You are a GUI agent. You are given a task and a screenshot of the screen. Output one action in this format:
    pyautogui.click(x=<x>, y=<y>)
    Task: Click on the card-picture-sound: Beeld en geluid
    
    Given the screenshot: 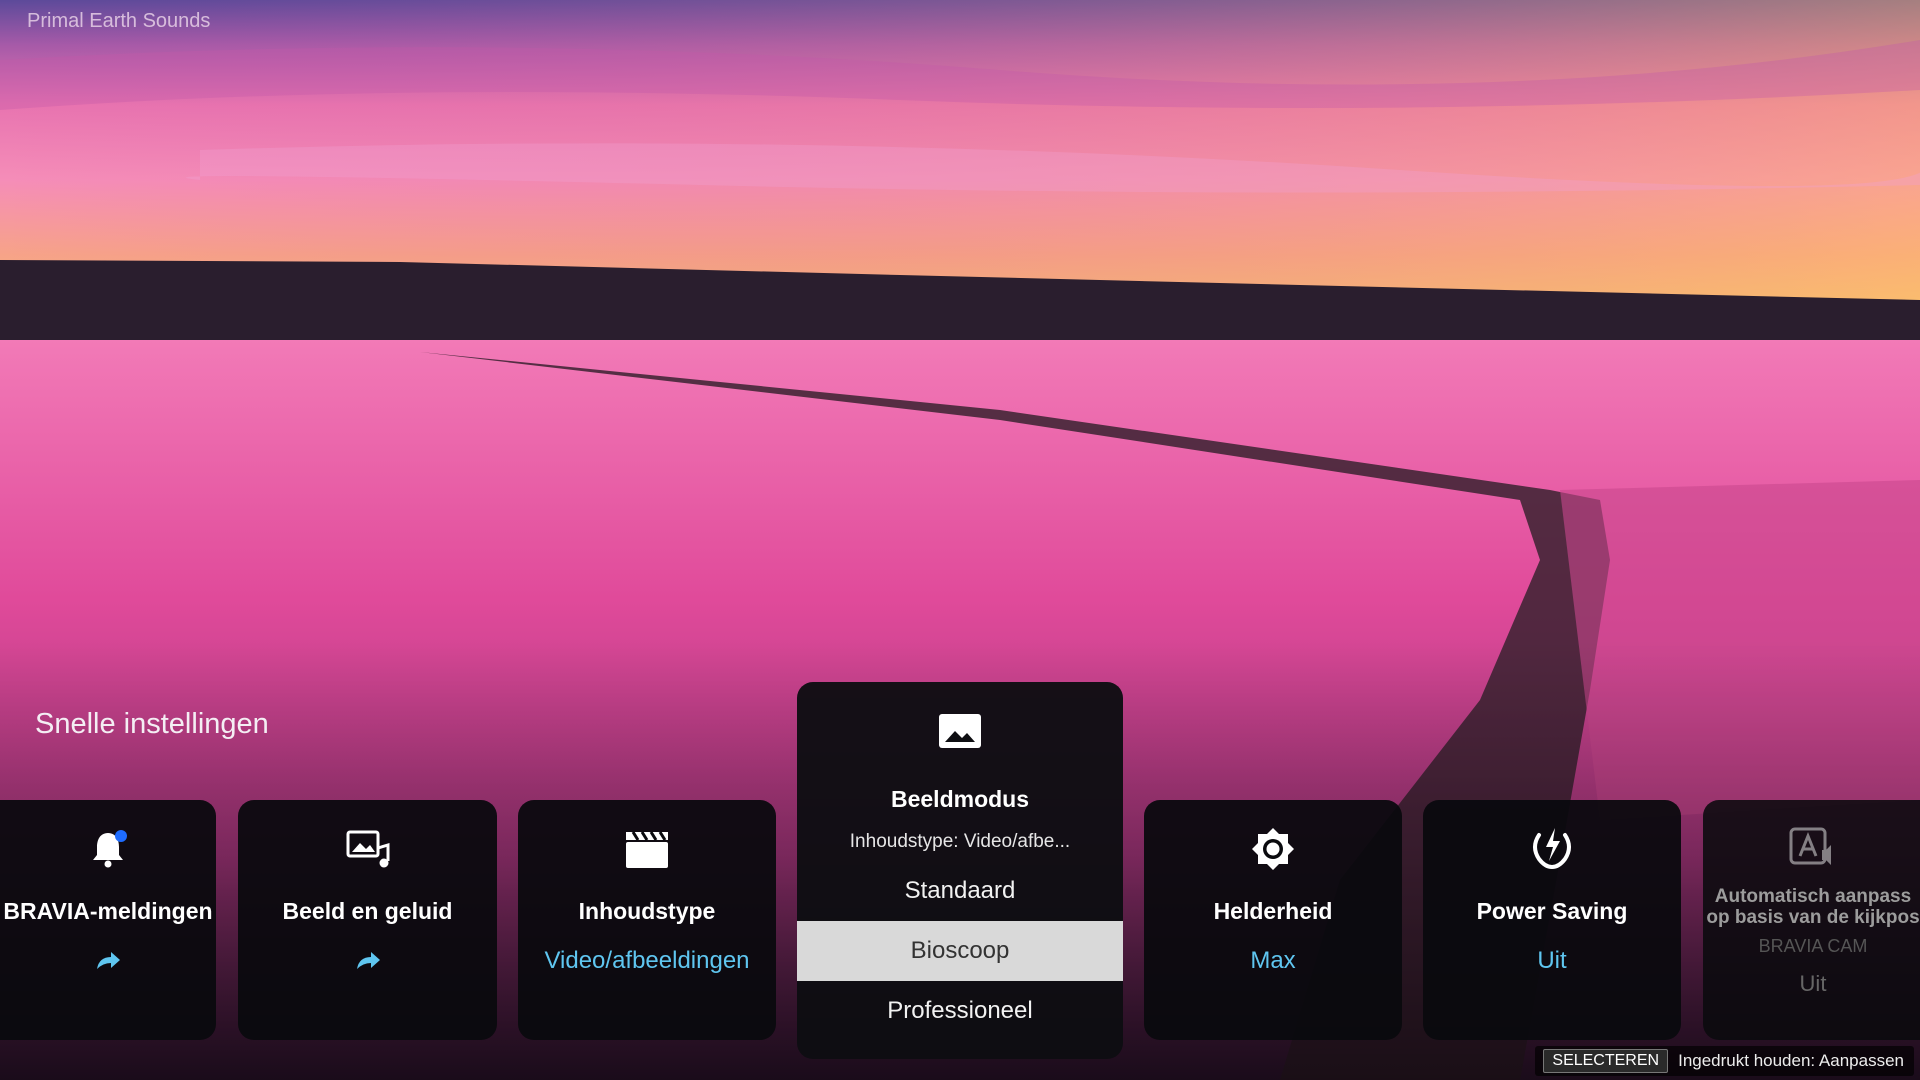 What is the action you would take?
    pyautogui.click(x=367, y=920)
    